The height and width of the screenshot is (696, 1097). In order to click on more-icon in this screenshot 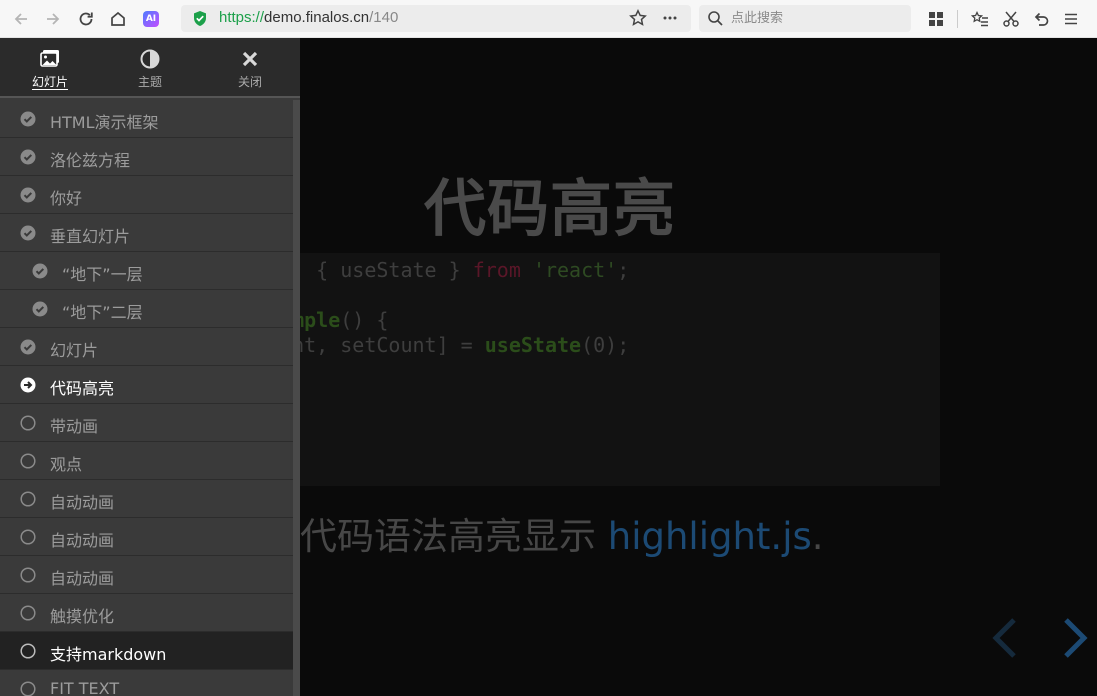, I will do `click(670, 18)`.